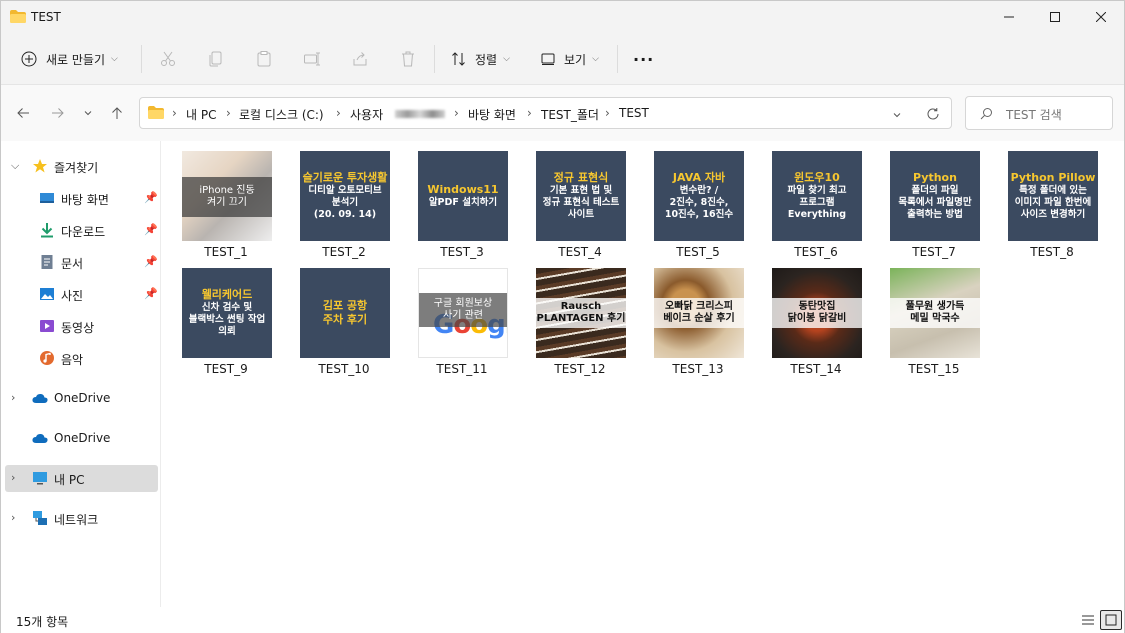 Image resolution: width=1125 pixels, height=633 pixels. I want to click on search-box: TEST 검색, so click(1039, 113).